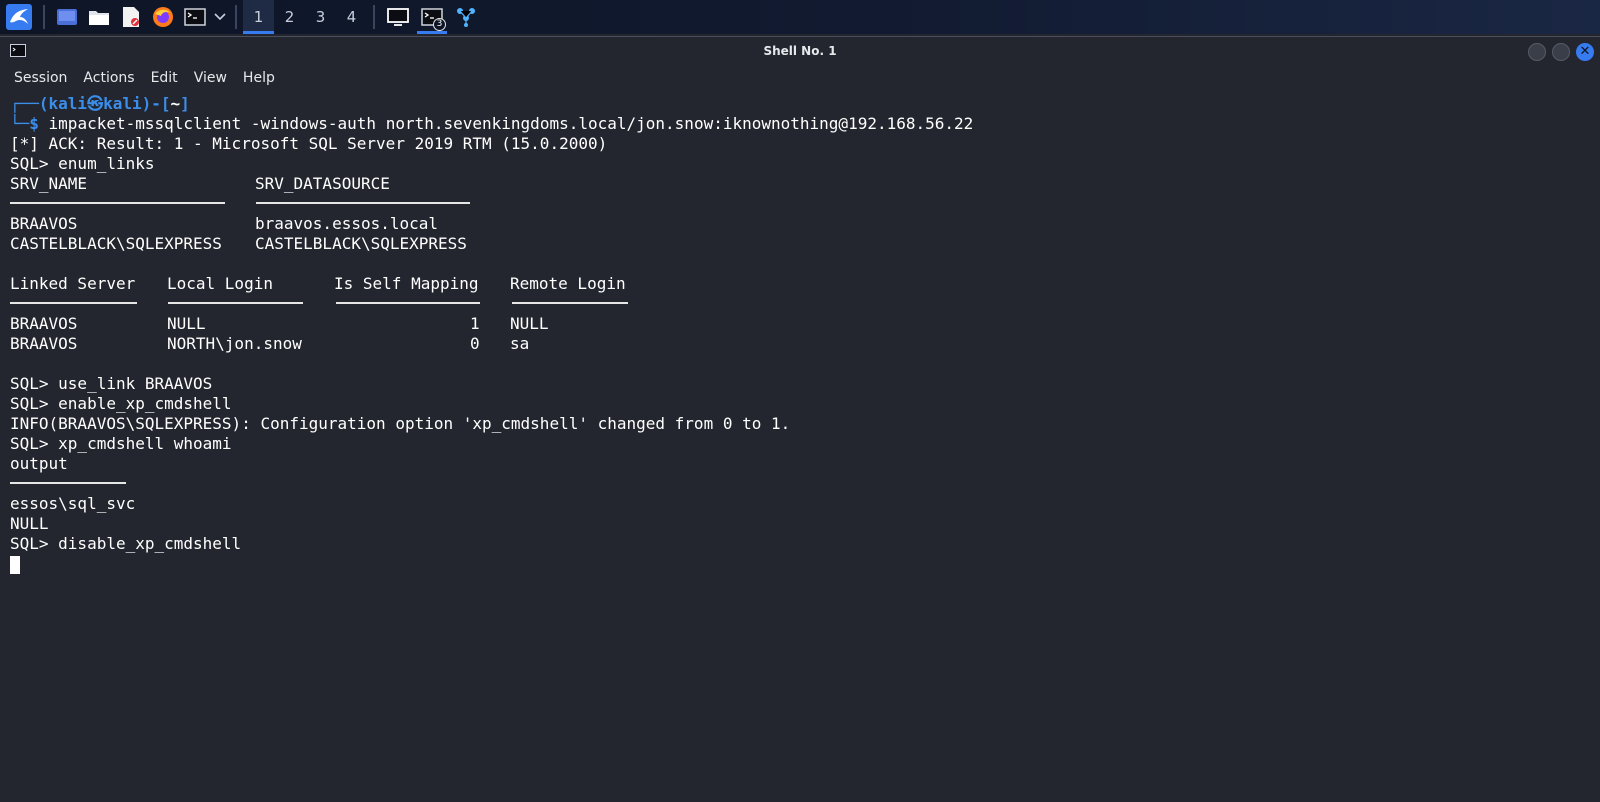 This screenshot has height=802, width=1600. I want to click on file-manager-icon, so click(99, 17).